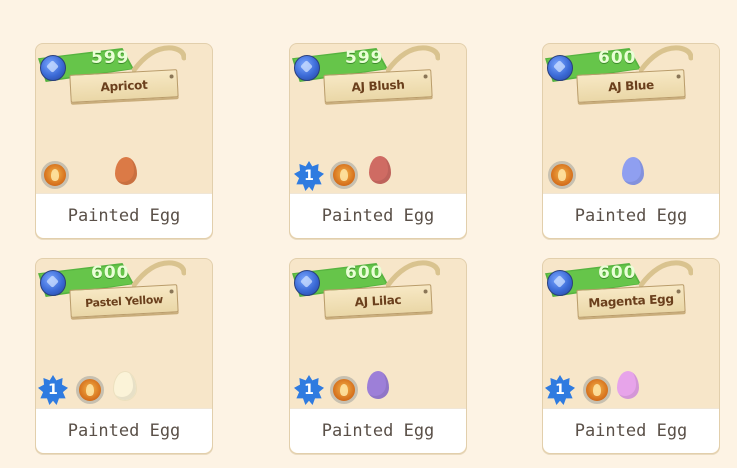 The image size is (737, 468). What do you see at coordinates (378, 141) in the screenshot?
I see `shop-item-aj-blush: 599 AJ Blush 1 Painted Egg` at bounding box center [378, 141].